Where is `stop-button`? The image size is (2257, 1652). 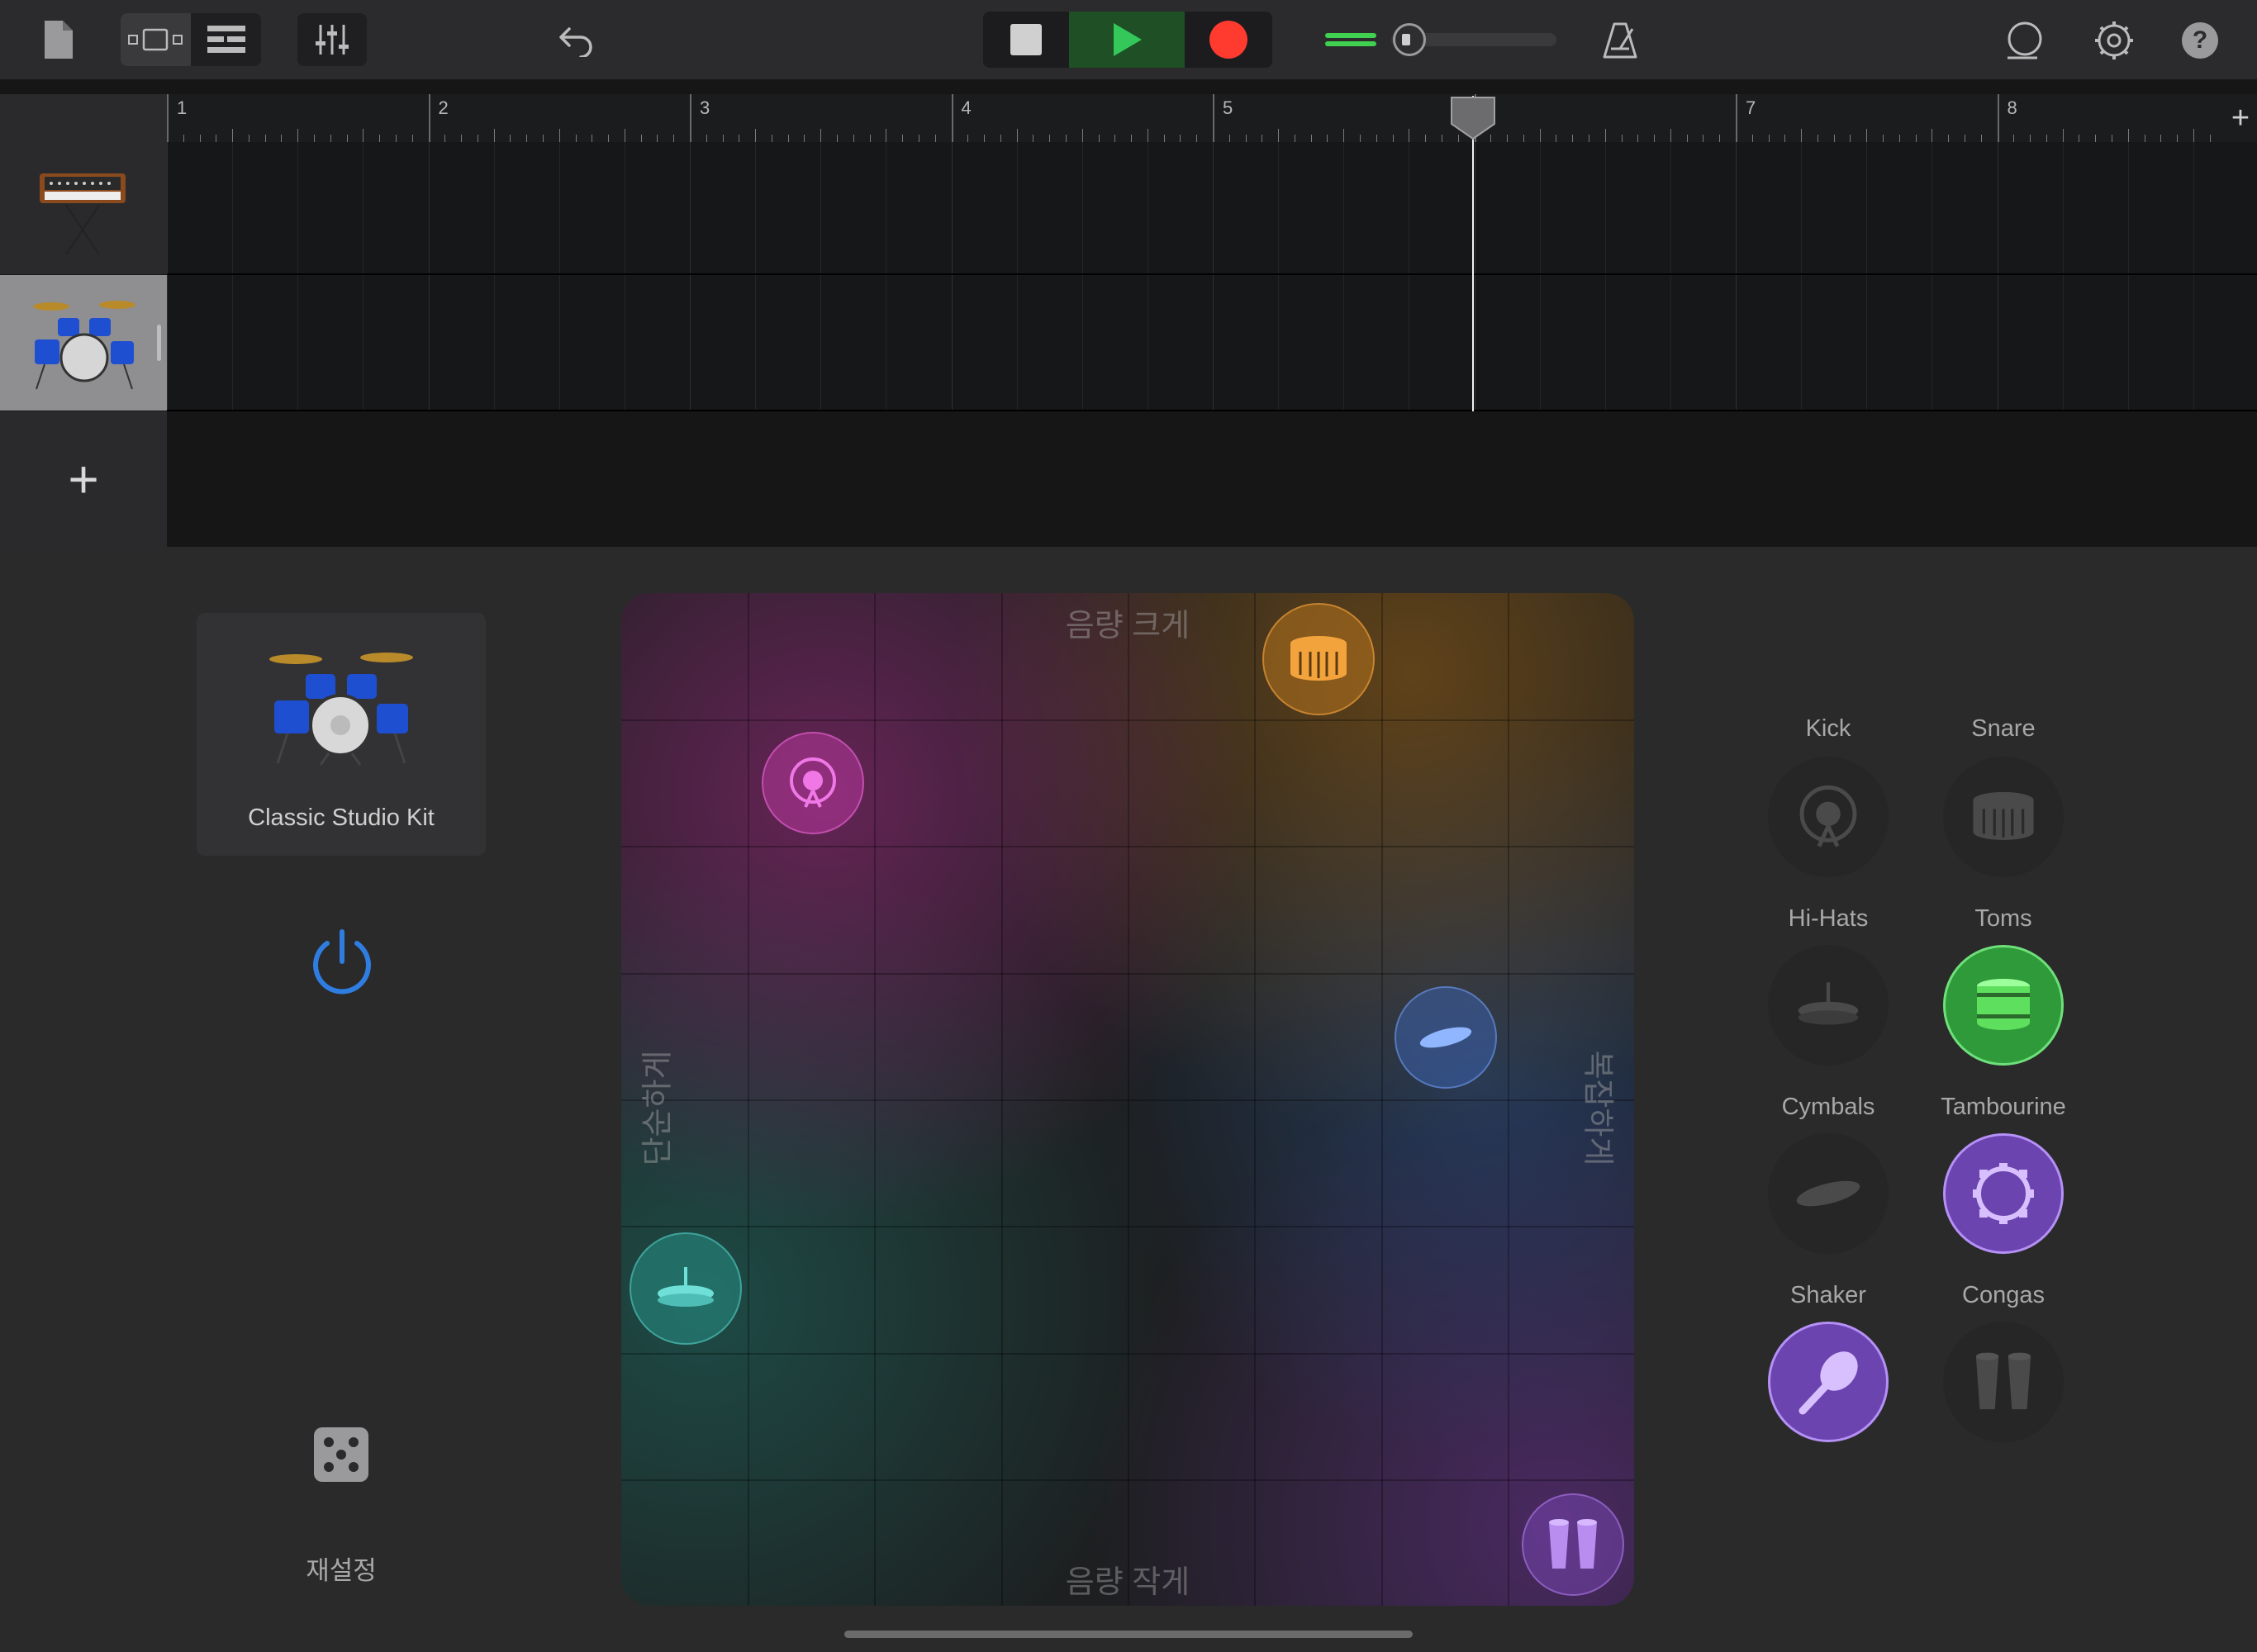
stop-button is located at coordinates (1026, 40).